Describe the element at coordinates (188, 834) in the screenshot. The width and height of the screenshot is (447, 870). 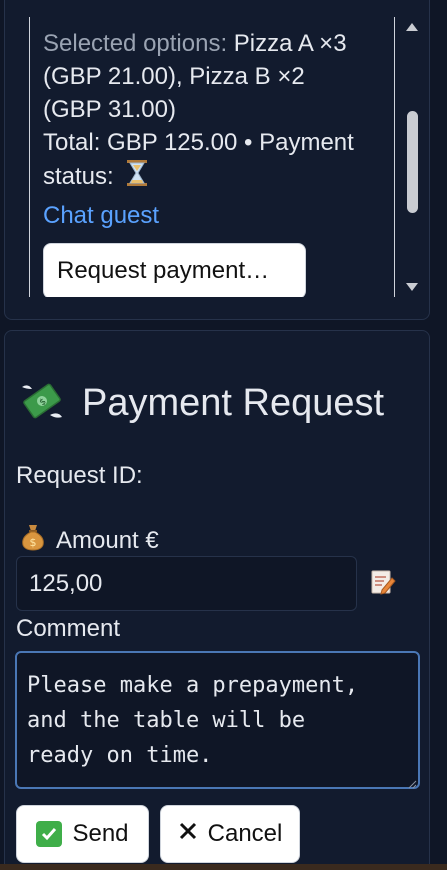
I see `close-icon` at that location.